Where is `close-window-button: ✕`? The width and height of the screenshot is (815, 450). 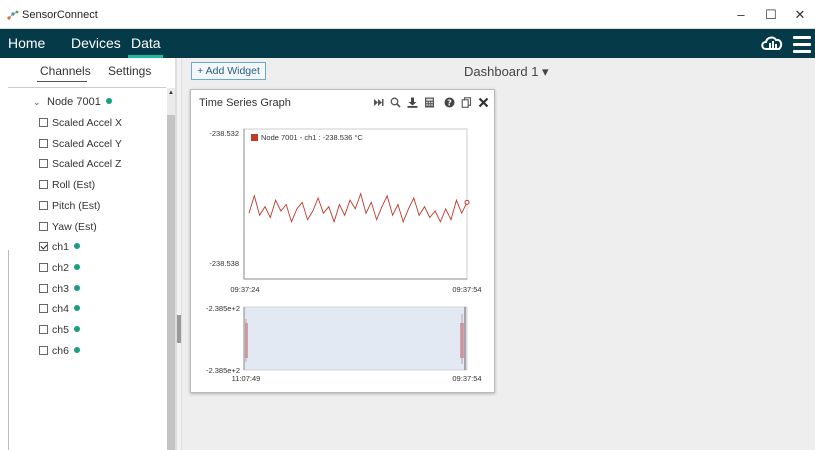 close-window-button: ✕ is located at coordinates (800, 15).